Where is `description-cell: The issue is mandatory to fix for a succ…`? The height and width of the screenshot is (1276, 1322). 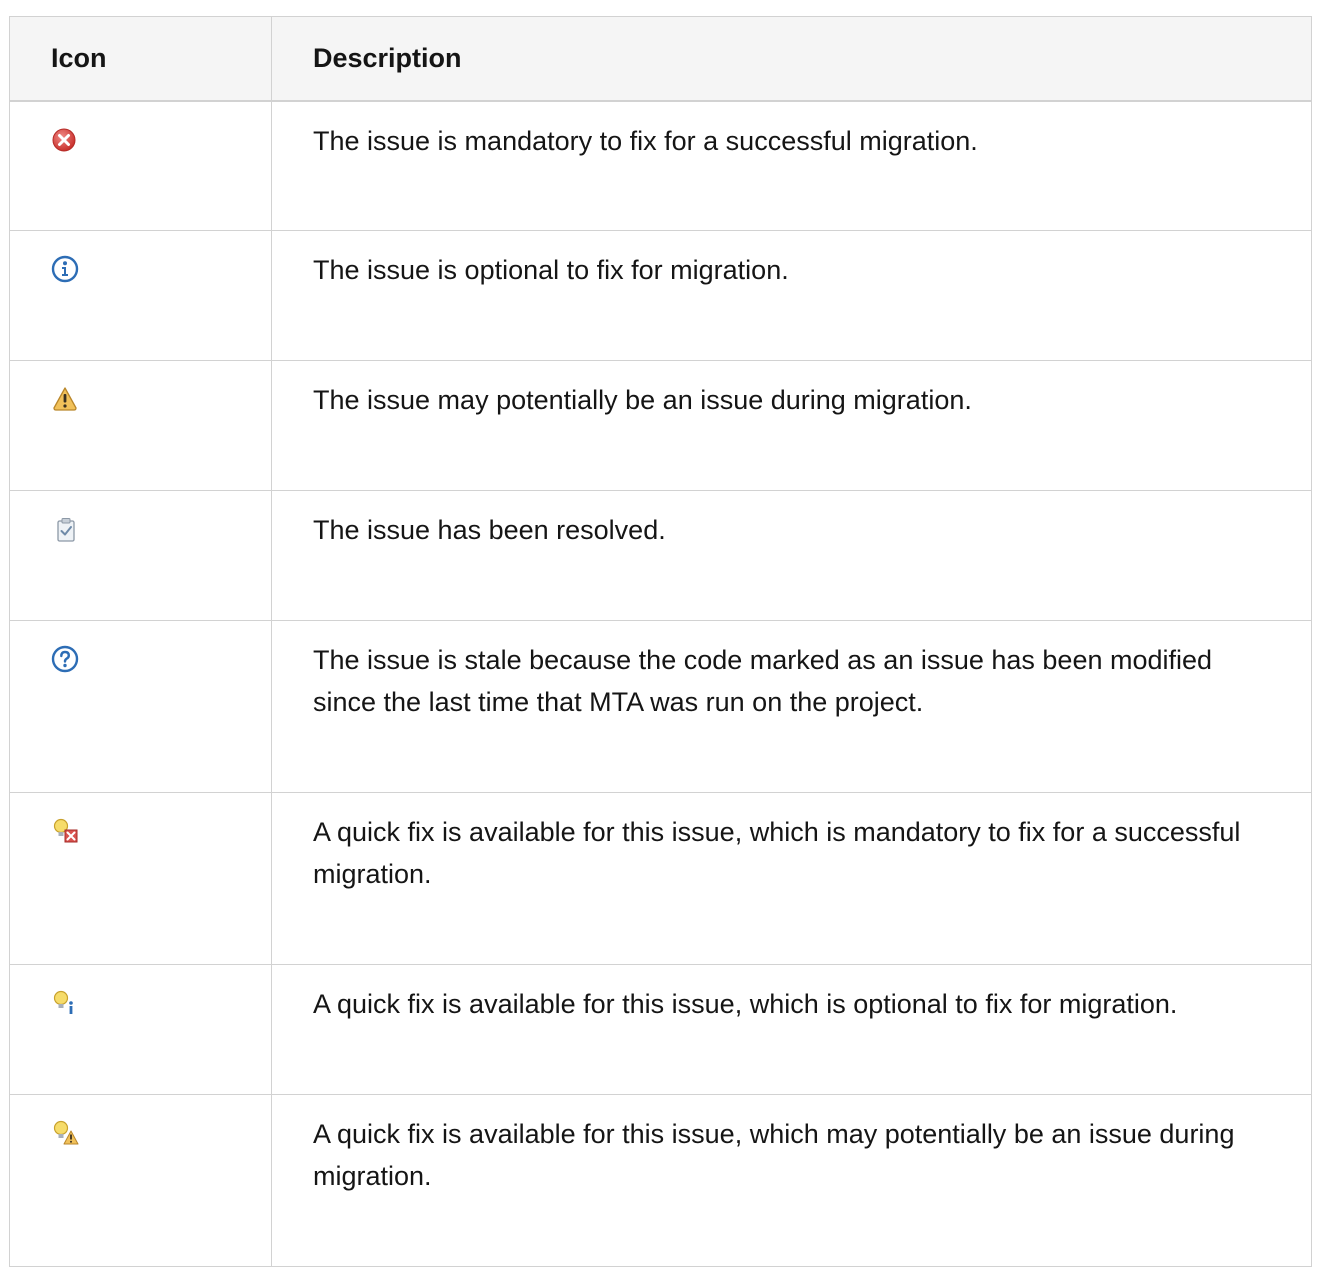
description-cell: The issue is mandatory to fix for a succ… is located at coordinates (791, 165).